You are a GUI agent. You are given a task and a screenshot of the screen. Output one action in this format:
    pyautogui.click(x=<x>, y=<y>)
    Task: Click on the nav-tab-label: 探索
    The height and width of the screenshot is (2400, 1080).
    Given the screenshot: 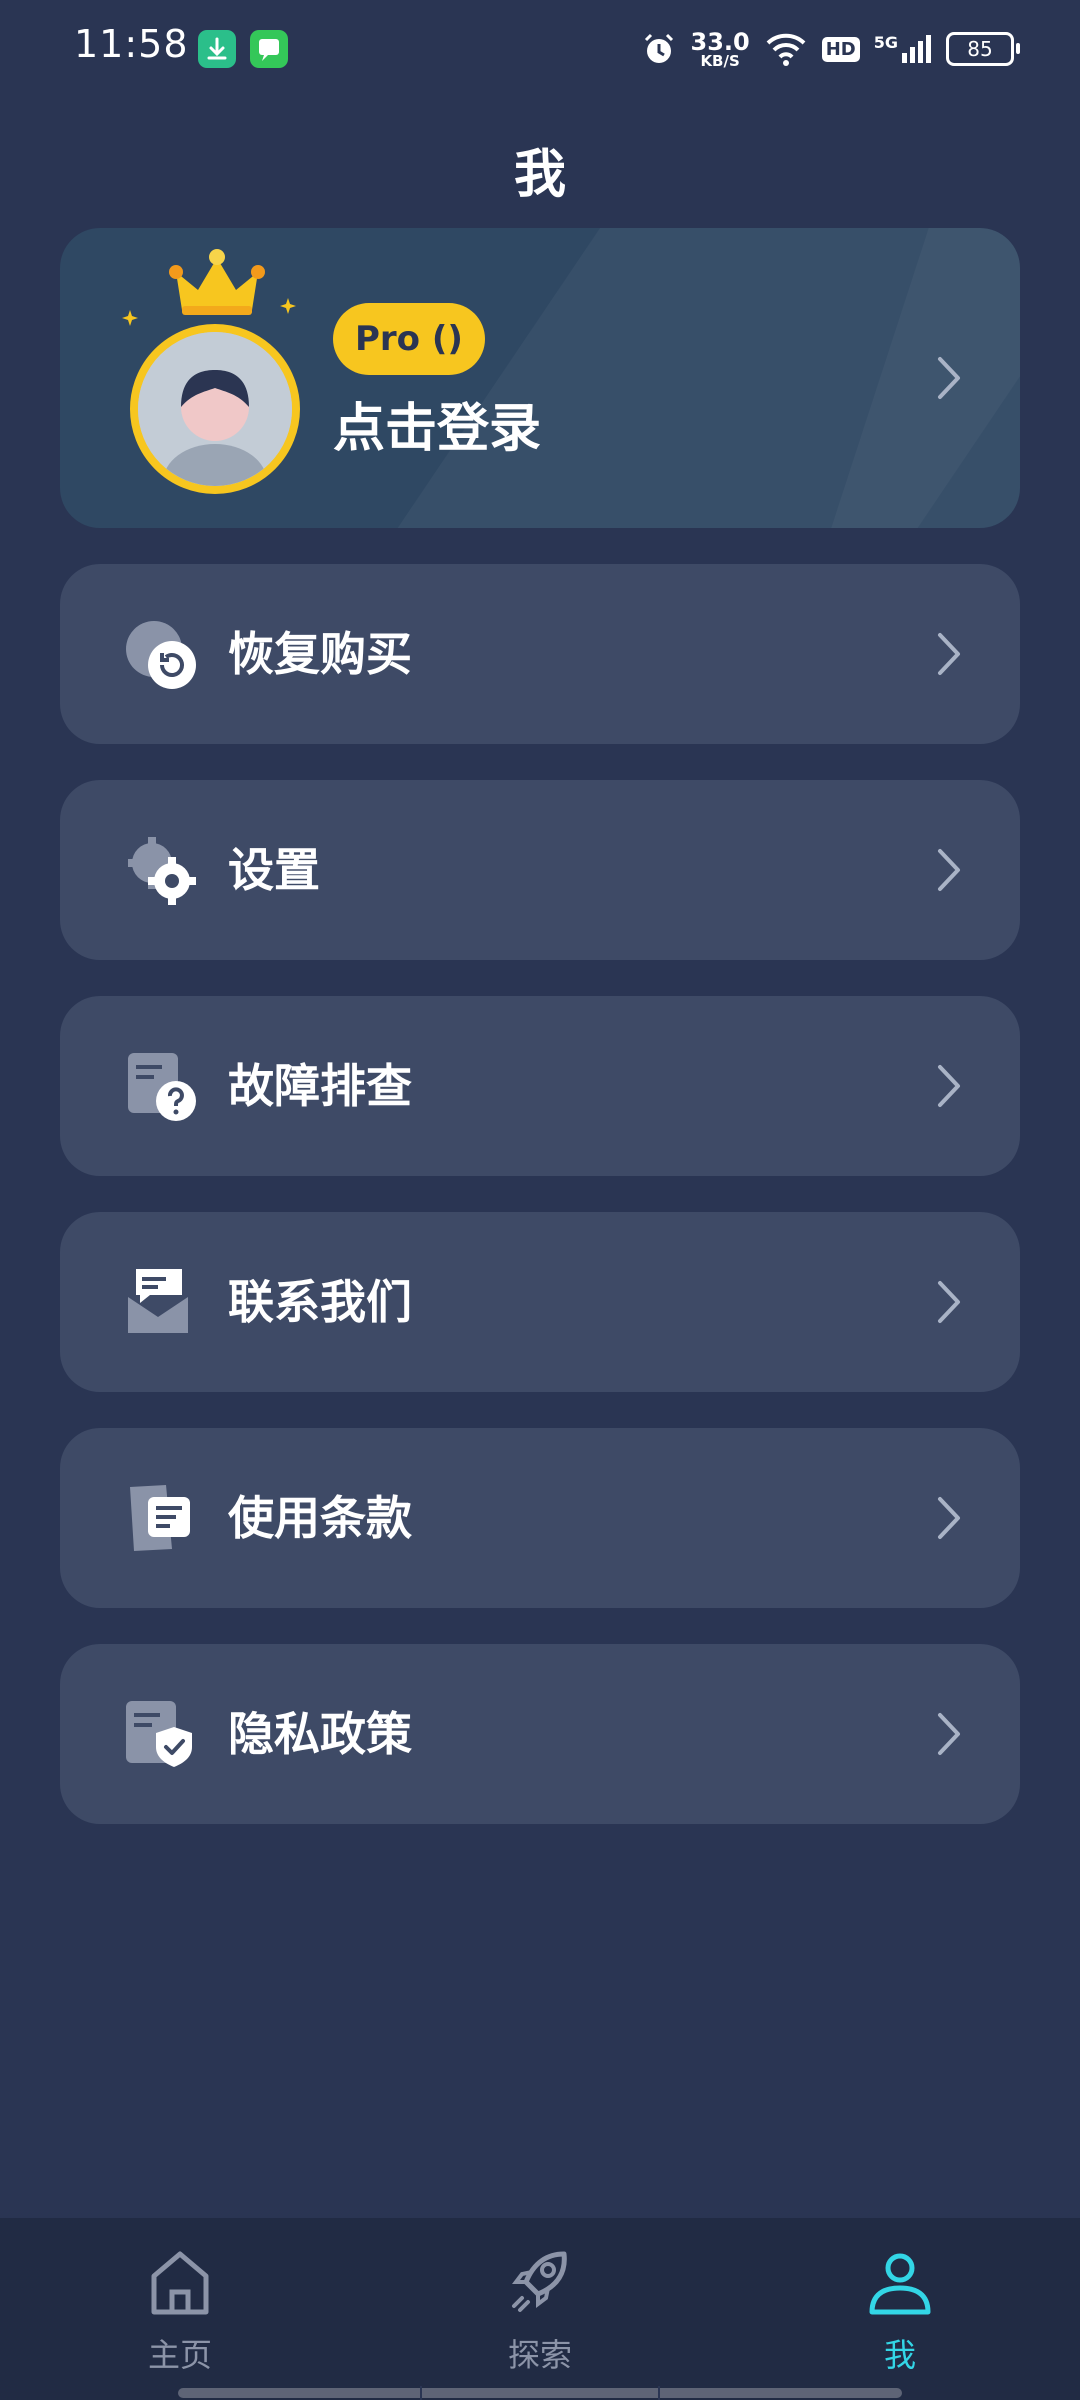 What is the action you would take?
    pyautogui.click(x=539, y=2355)
    